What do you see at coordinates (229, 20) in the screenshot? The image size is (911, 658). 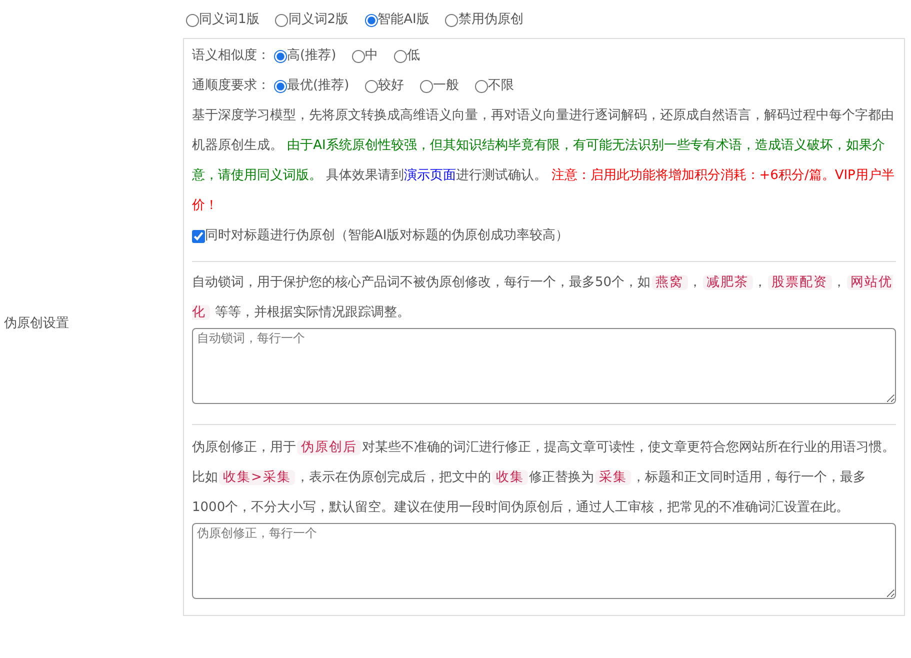 I see `radio-label: 同义词1版` at bounding box center [229, 20].